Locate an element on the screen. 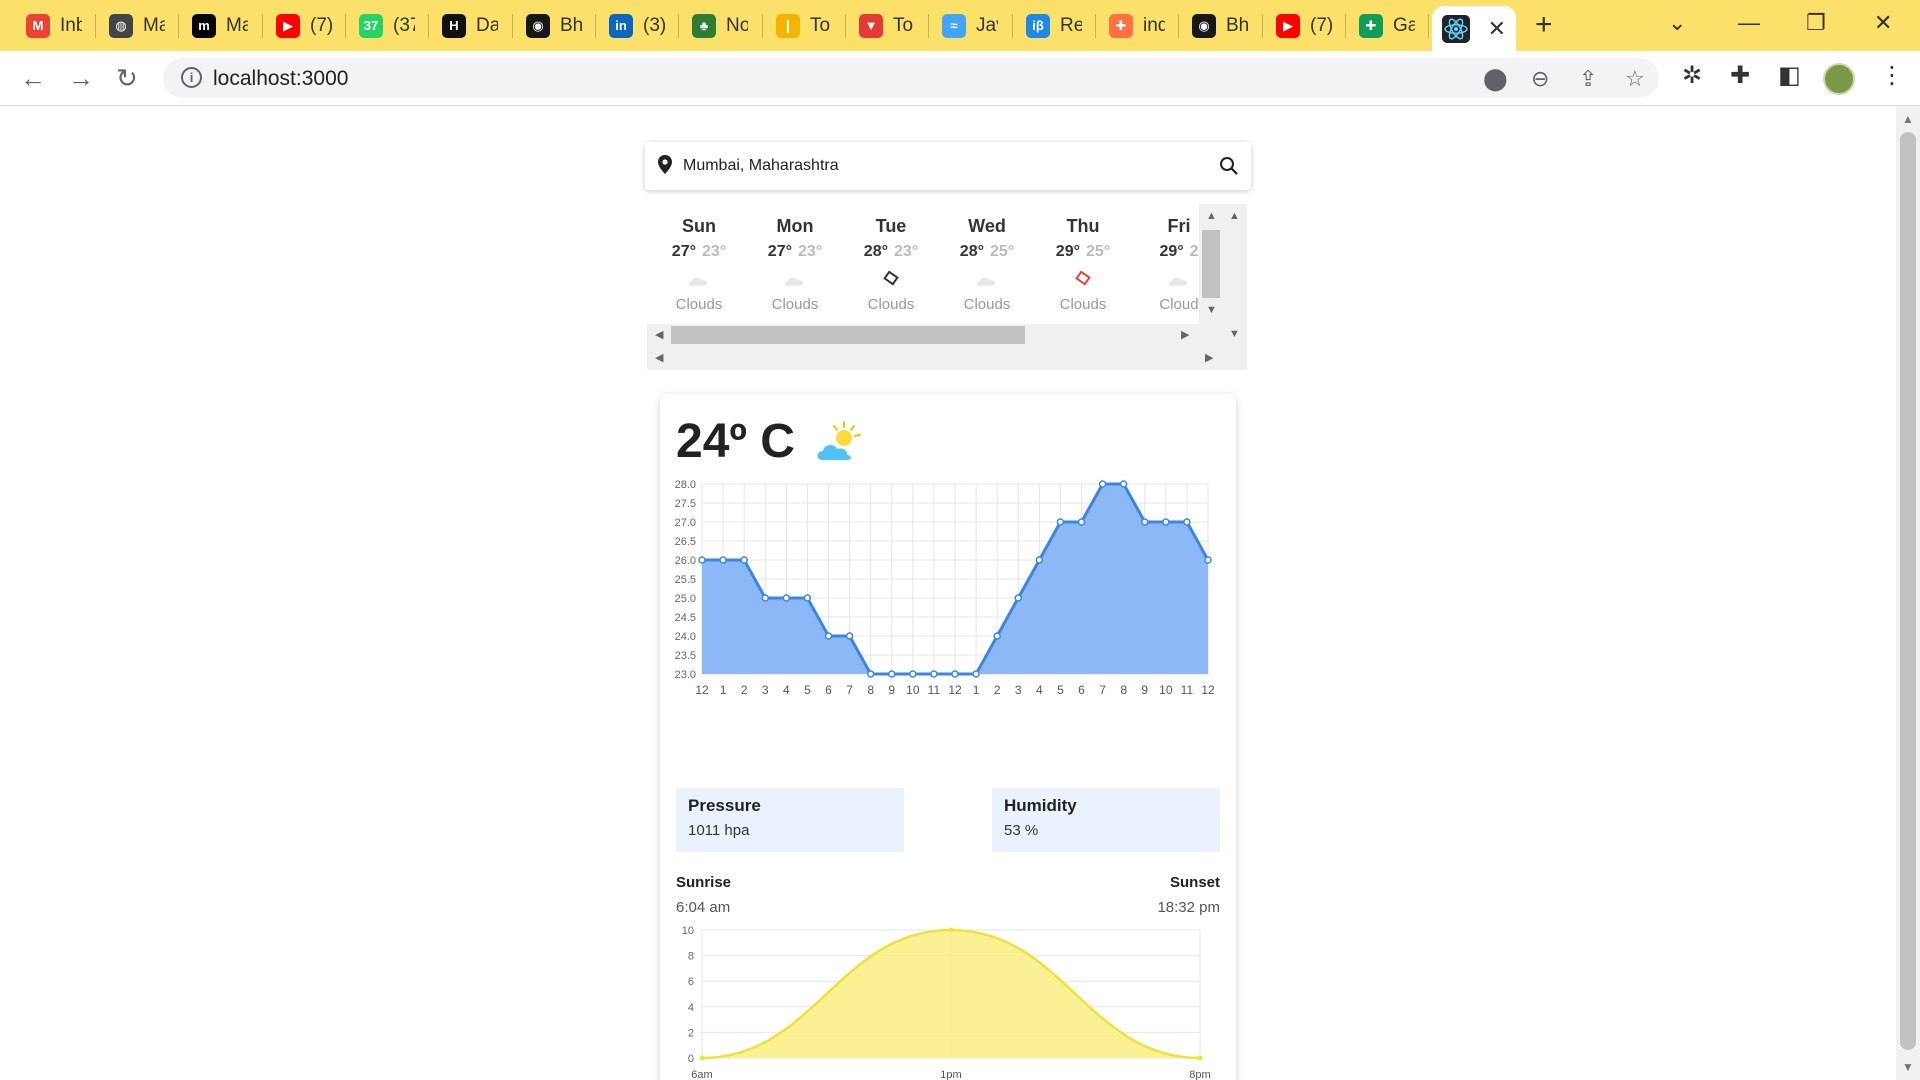 The height and width of the screenshot is (1080, 1920). forecast-horizontal-thumb is located at coordinates (848, 335).